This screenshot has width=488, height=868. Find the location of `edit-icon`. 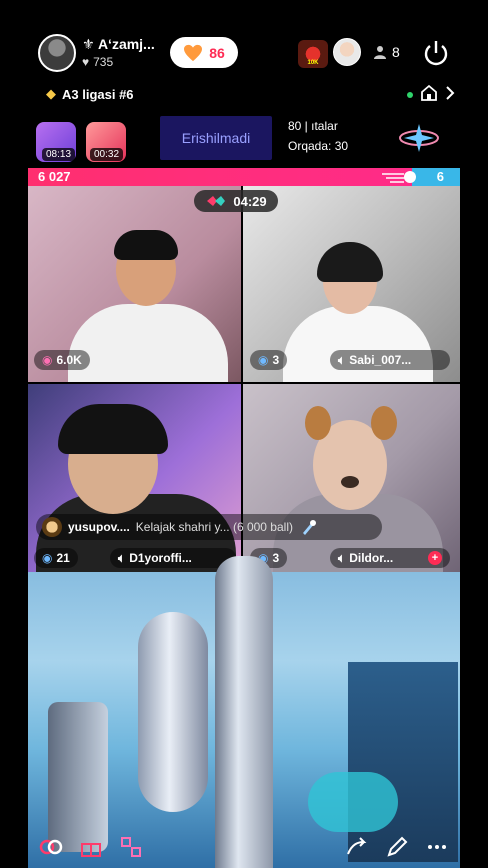

edit-icon is located at coordinates (397, 847).